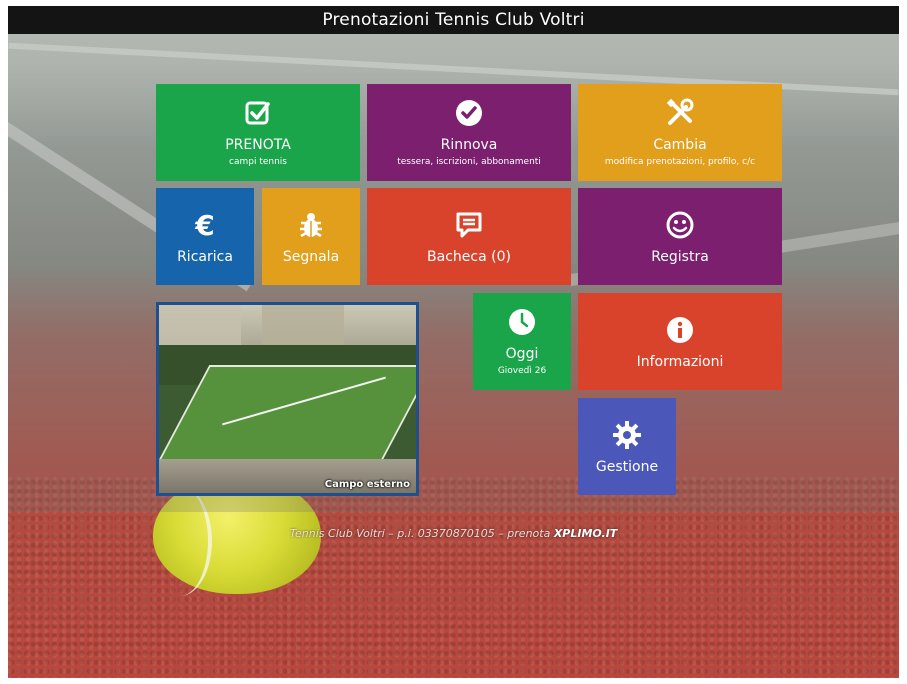  What do you see at coordinates (205, 256) in the screenshot?
I see `ricarica-label: Ricarica` at bounding box center [205, 256].